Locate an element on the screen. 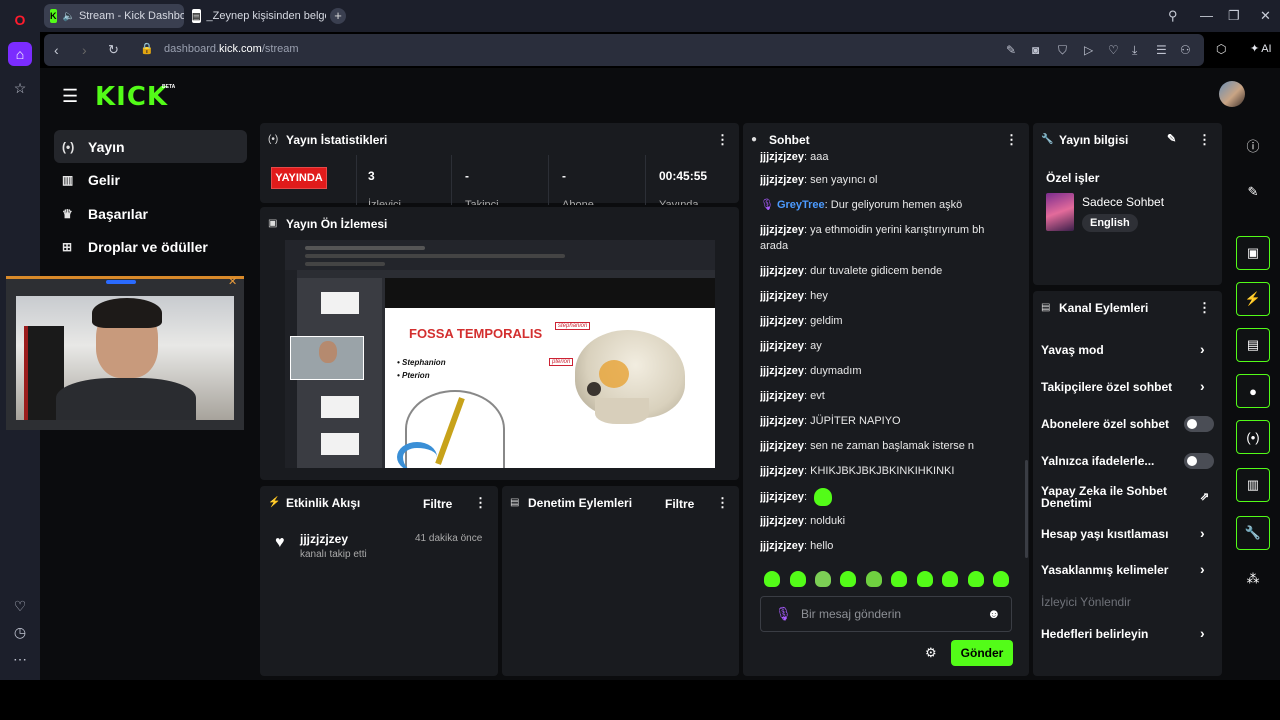 This screenshot has height=720, width=1280. star-icon: ☆ is located at coordinates (20, 88).